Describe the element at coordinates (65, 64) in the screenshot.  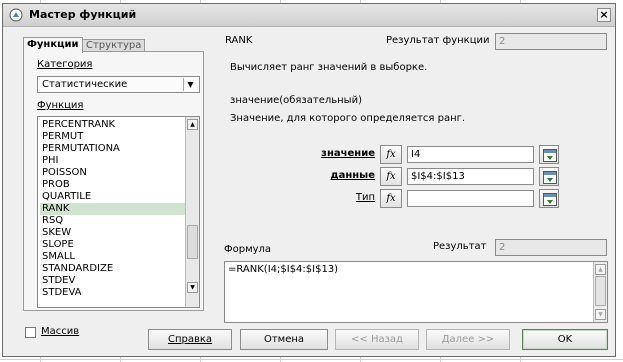
I see `category-label: Категория` at that location.